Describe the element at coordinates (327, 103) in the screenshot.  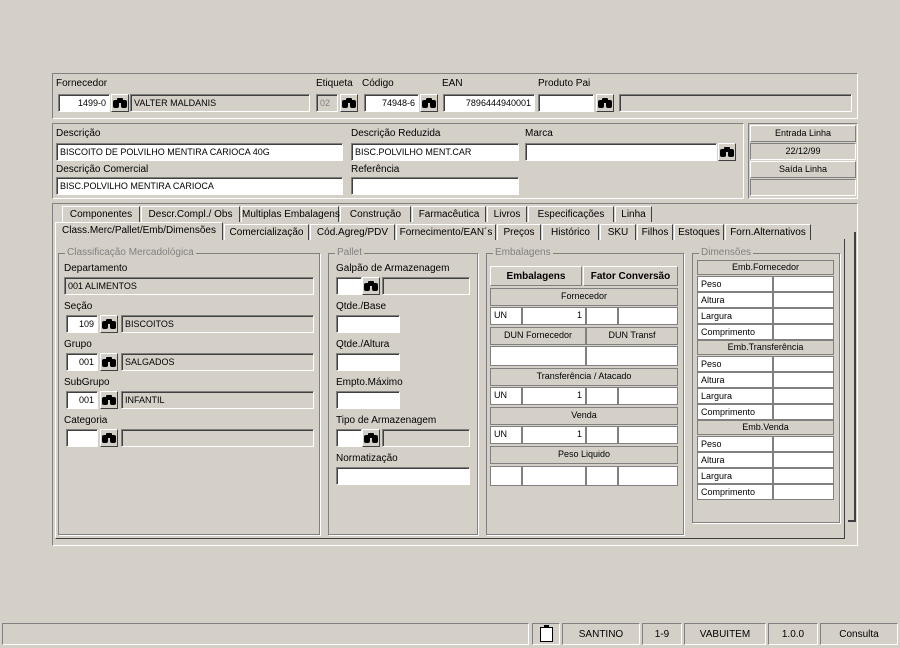
I see `etiqueta-field: 02` at that location.